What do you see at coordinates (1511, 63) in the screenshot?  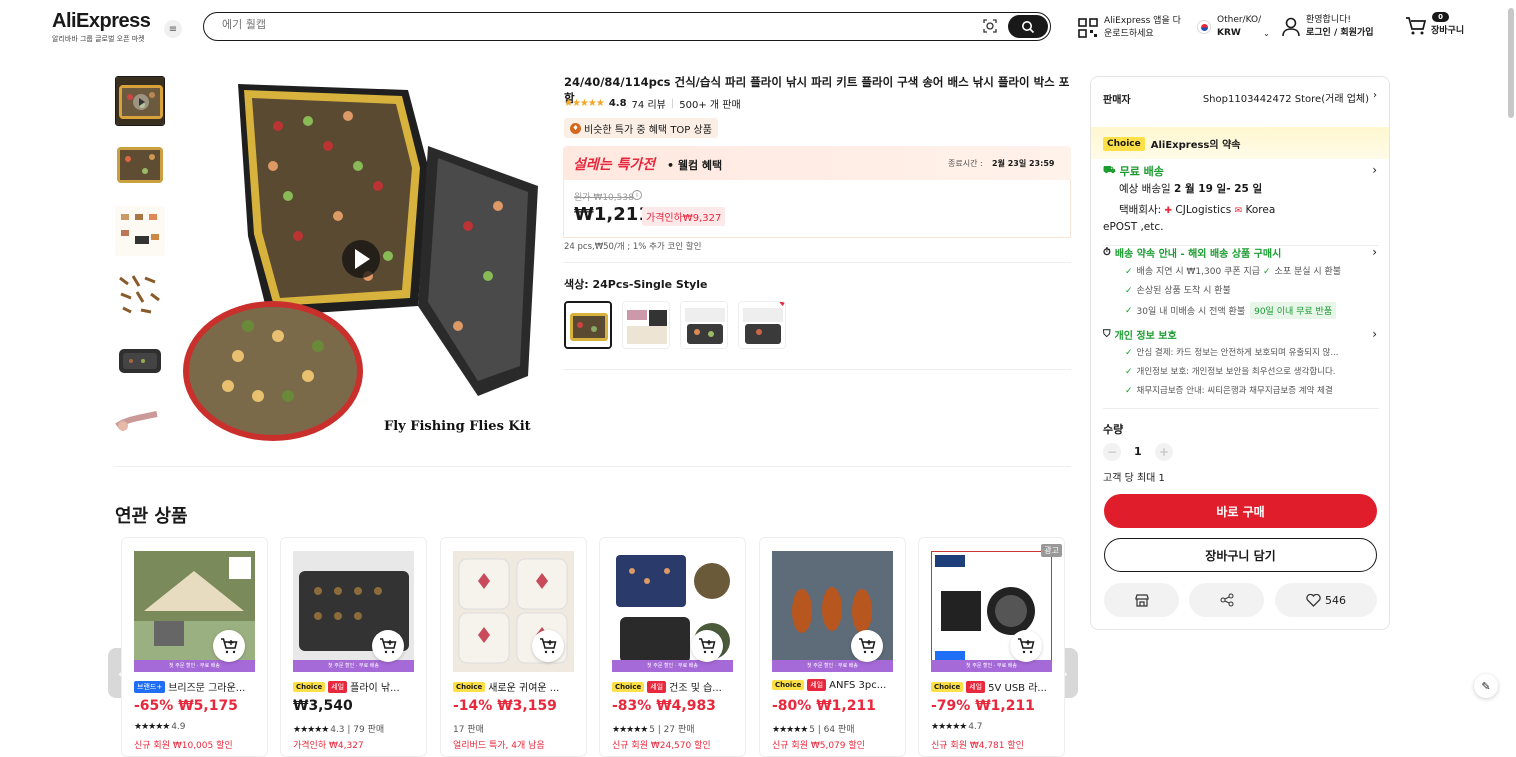 I see `page-scrollbar` at bounding box center [1511, 63].